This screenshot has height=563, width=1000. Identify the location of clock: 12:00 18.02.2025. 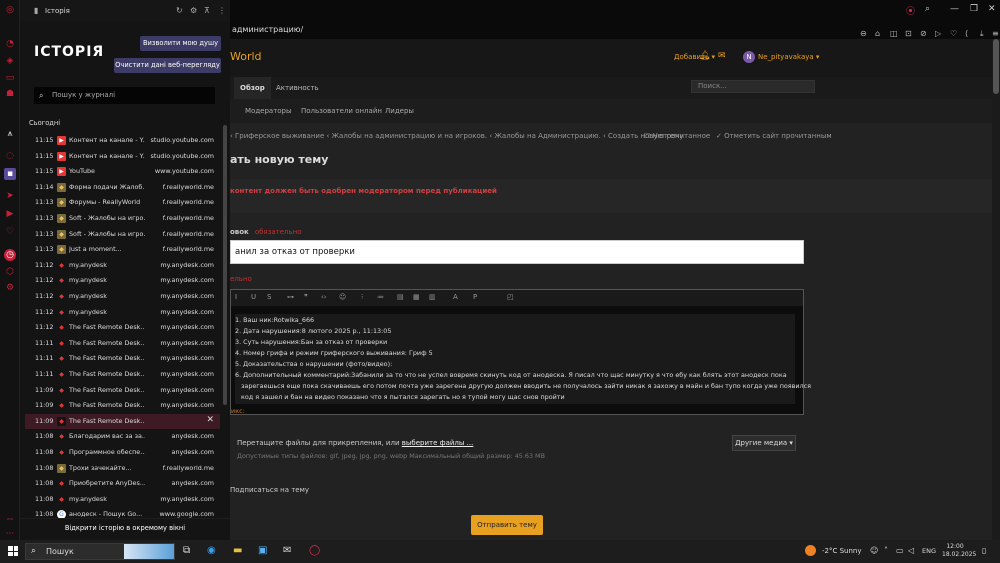
(959, 551).